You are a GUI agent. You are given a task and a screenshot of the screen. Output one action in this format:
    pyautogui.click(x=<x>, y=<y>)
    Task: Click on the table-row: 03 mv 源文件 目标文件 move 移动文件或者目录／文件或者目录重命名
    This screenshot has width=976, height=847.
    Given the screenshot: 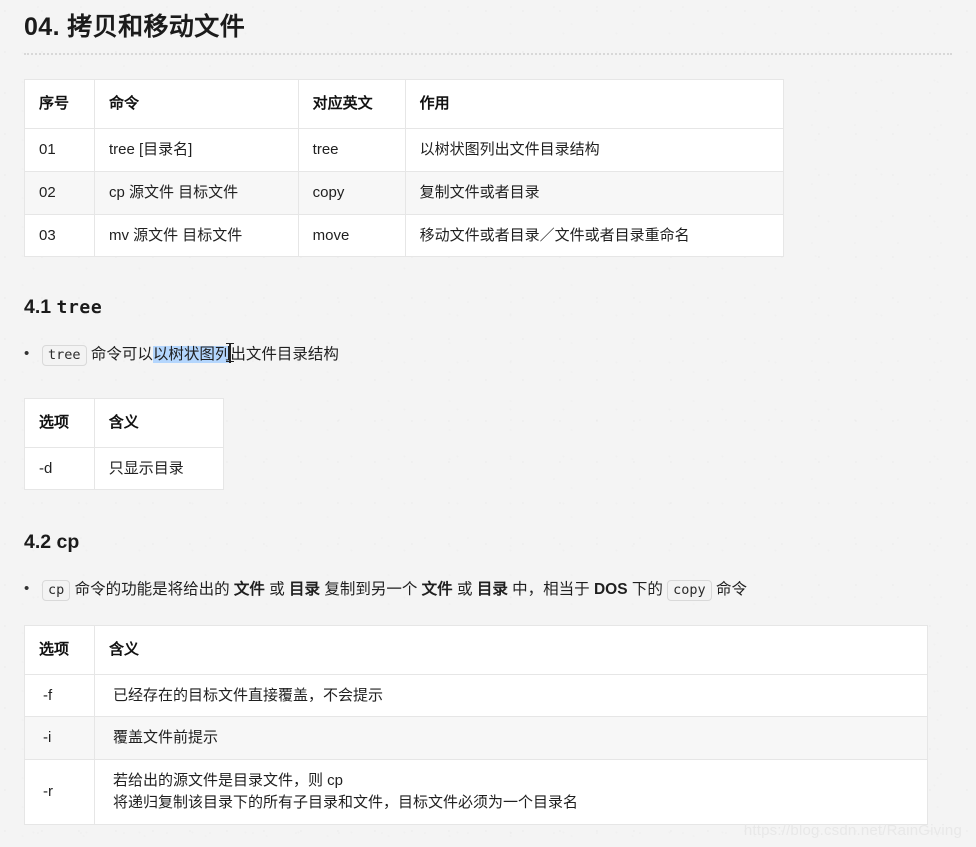 What is the action you would take?
    pyautogui.click(x=404, y=235)
    